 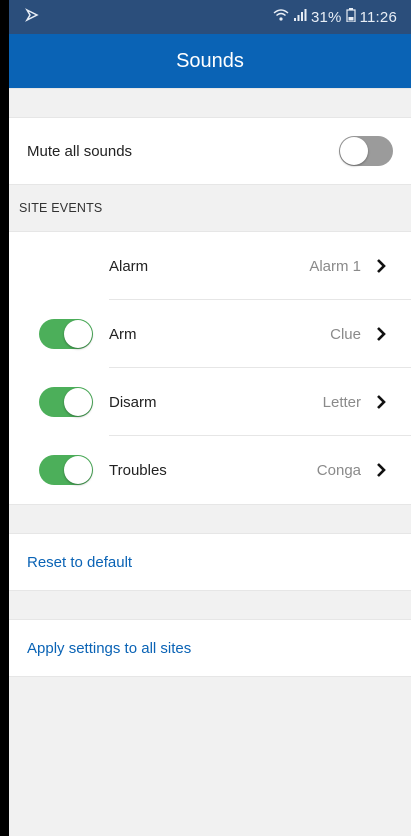 I want to click on troubles-toggle, so click(x=66, y=470).